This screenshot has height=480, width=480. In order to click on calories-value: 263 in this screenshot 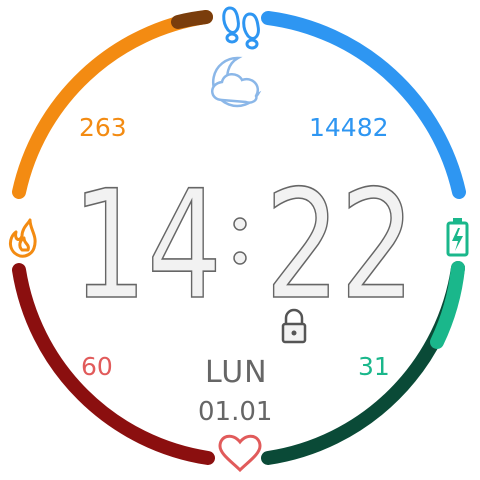, I will do `click(103, 127)`.